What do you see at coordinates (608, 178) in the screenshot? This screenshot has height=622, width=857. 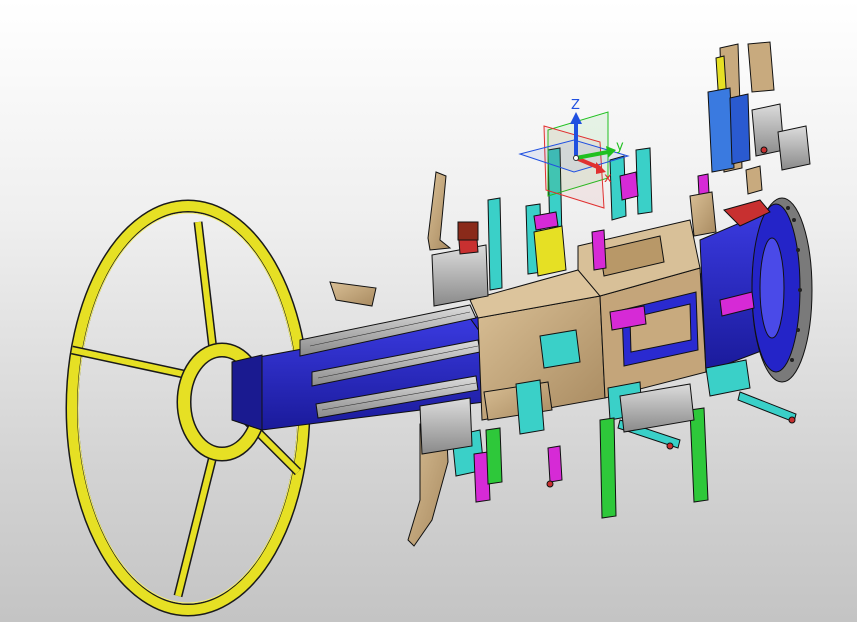 I see `compass-x-label: x` at bounding box center [608, 178].